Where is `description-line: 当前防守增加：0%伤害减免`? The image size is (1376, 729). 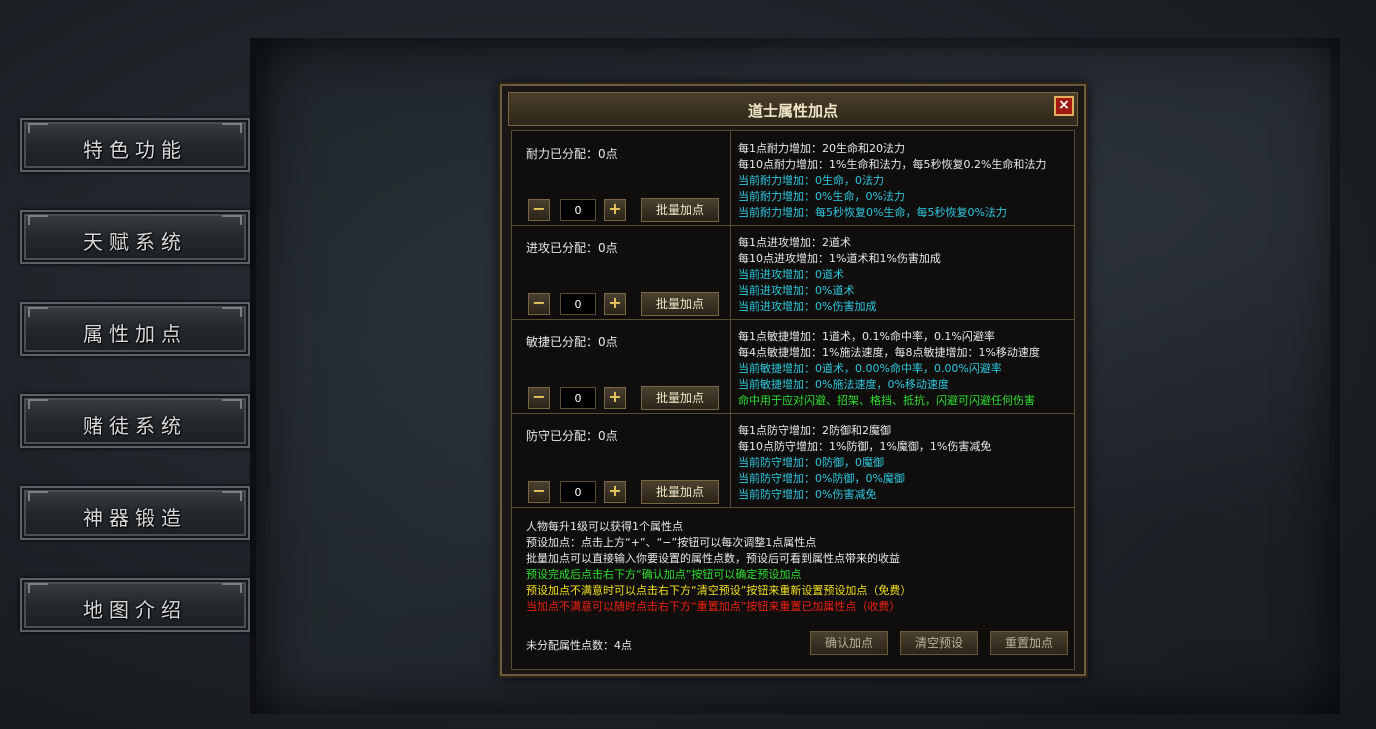
description-line: 当前防守增加：0%伤害减免 is located at coordinates (807, 494).